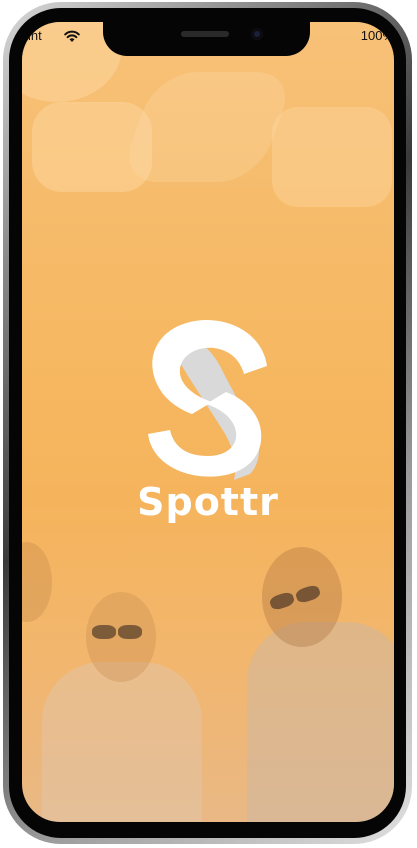 The image size is (417, 848). What do you see at coordinates (207, 399) in the screenshot?
I see `spottr-s-logo-icon` at bounding box center [207, 399].